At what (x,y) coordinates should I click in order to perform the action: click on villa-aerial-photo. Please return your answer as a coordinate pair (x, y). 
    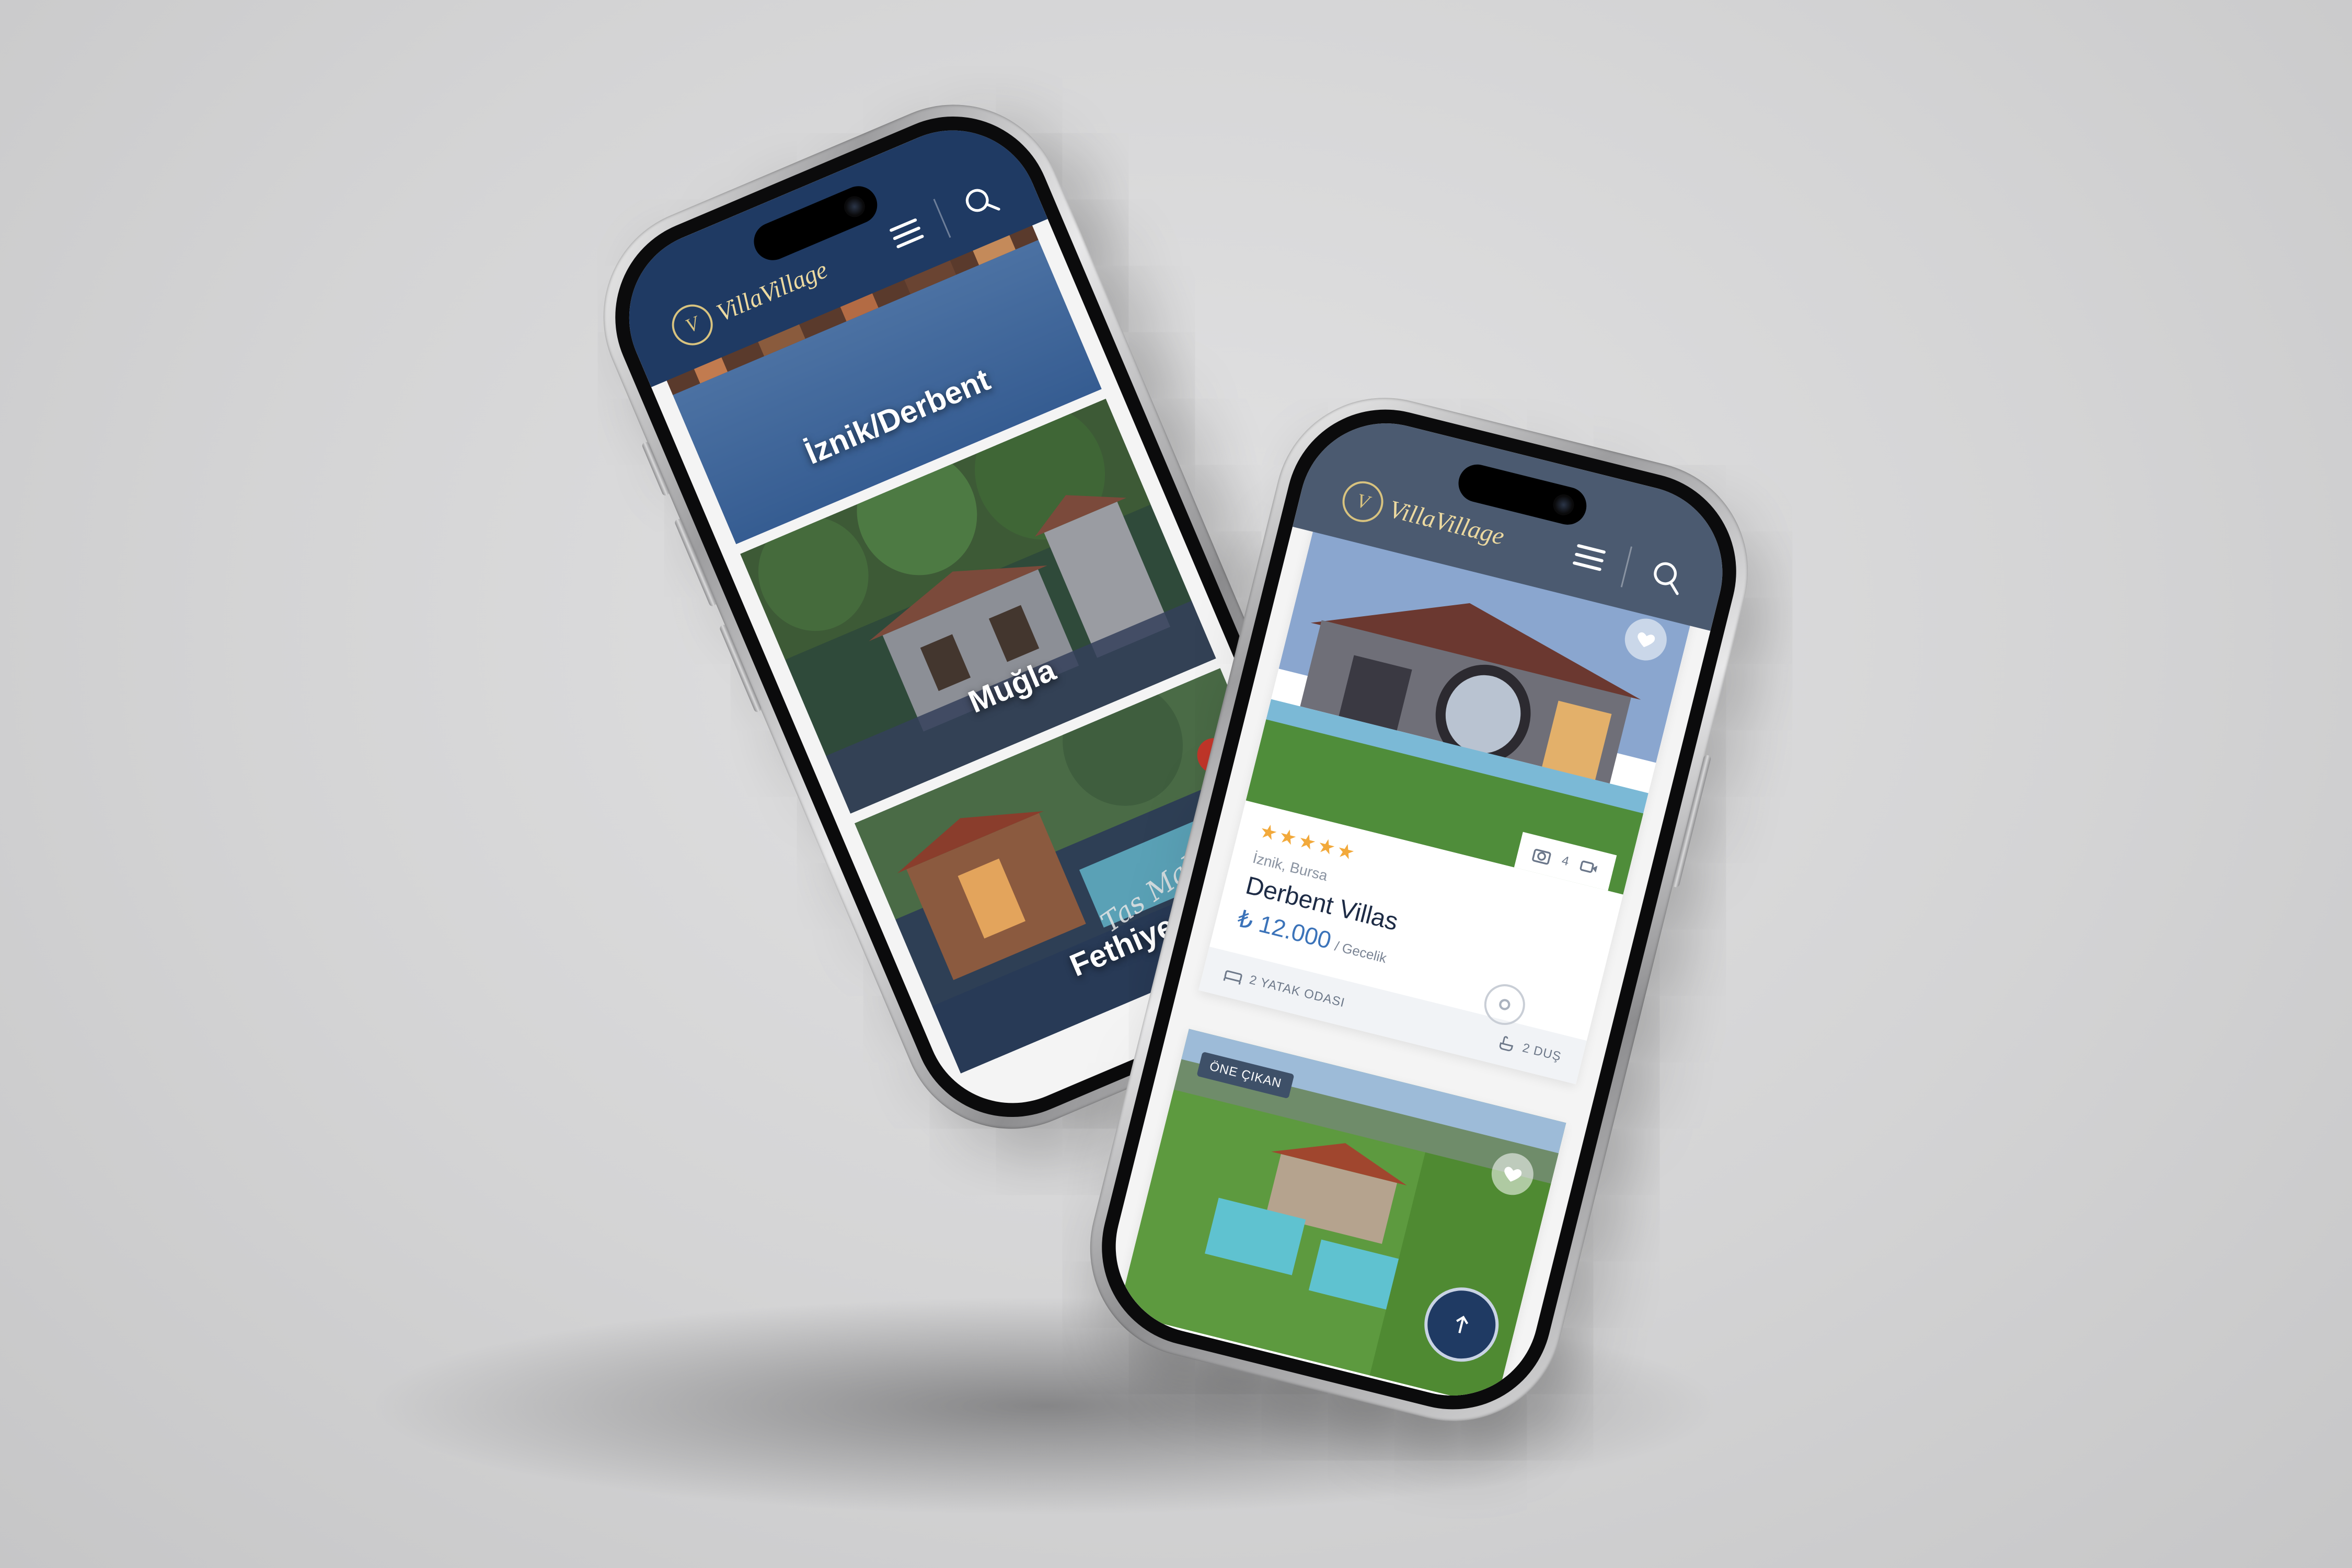
    Looking at the image, I should click on (1342, 1218).